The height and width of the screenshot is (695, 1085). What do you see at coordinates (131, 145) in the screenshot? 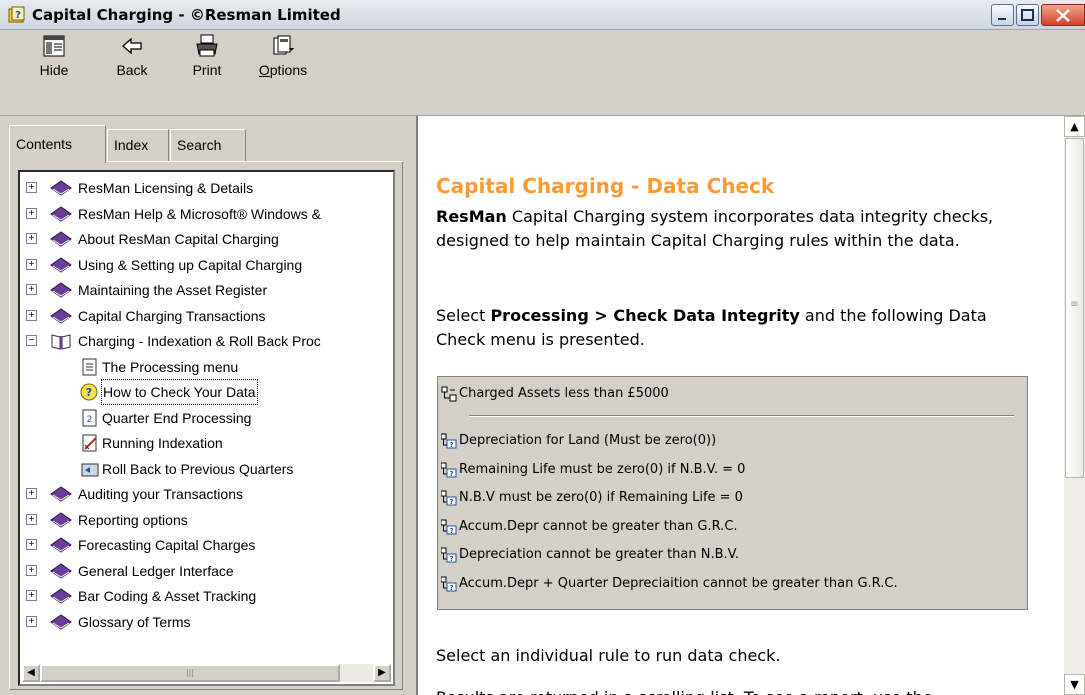
I see `tab-index-label: Index` at bounding box center [131, 145].